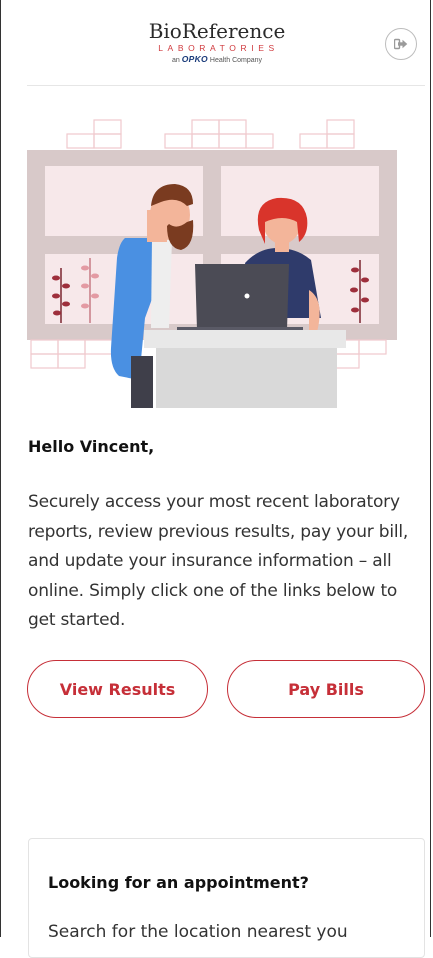 The height and width of the screenshot is (958, 433). Describe the element at coordinates (326, 689) in the screenshot. I see `pay-bills-button: Pay Bills` at that location.